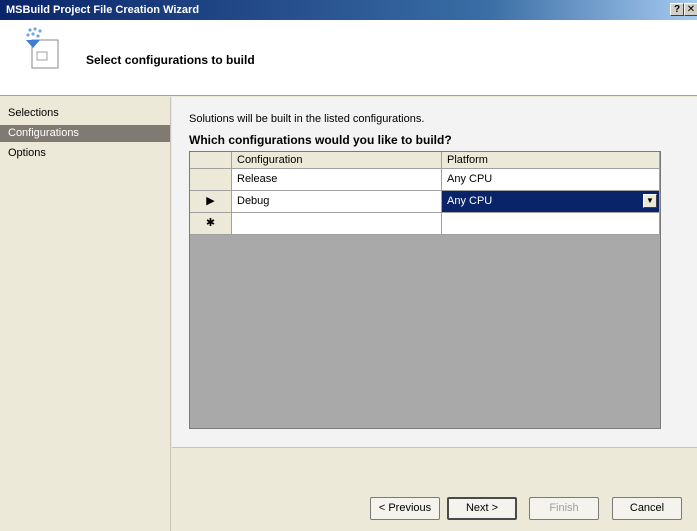  What do you see at coordinates (348, 10) in the screenshot?
I see `title-bar: MSBuild Project File Creation Wizard ? ✕` at bounding box center [348, 10].